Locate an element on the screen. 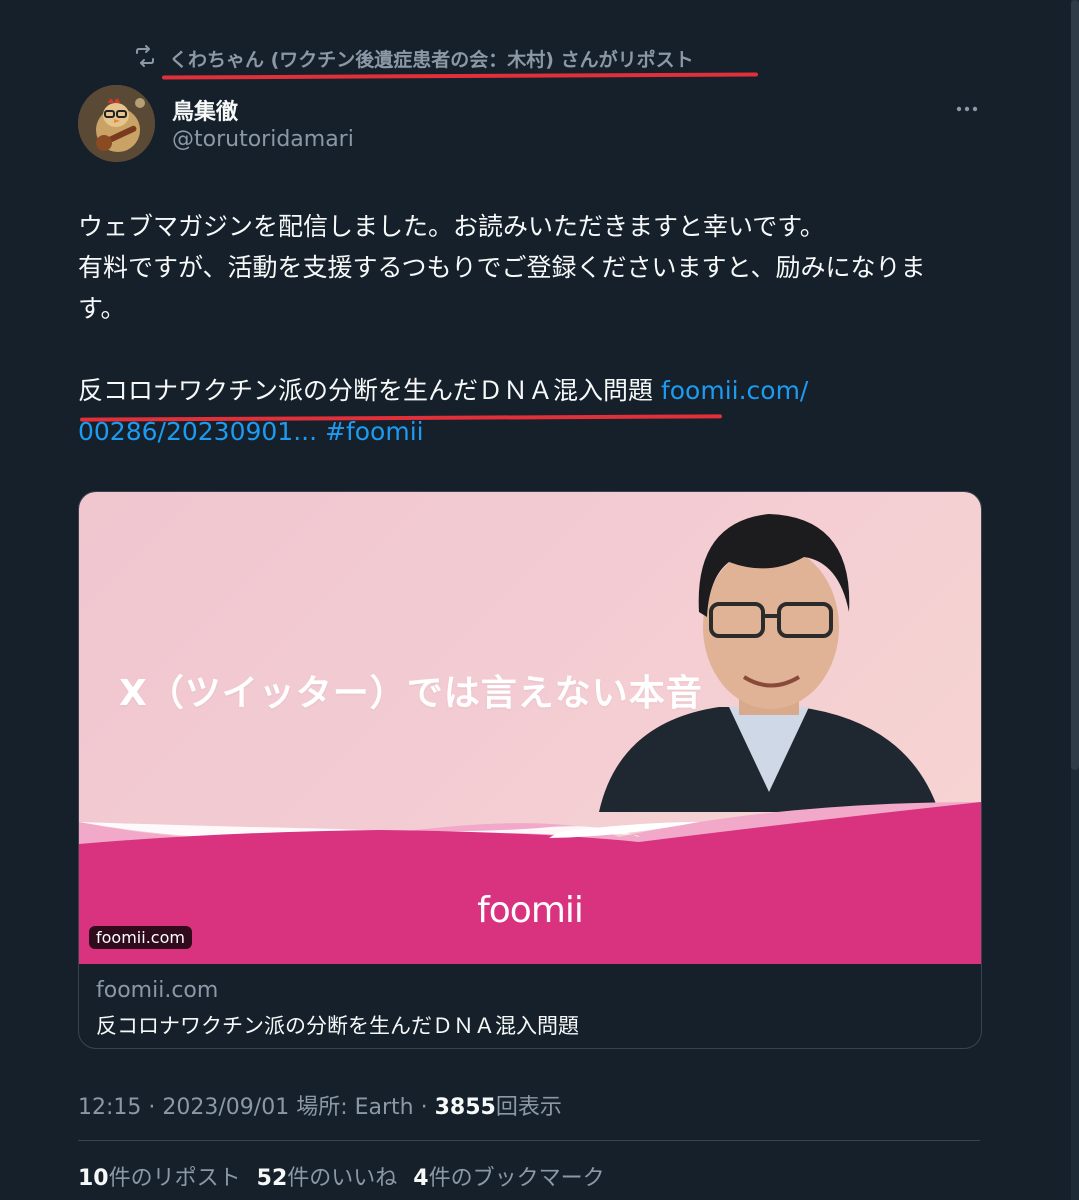 This screenshot has width=1079, height=1200. domain-badge: foomii.com is located at coordinates (140, 937).